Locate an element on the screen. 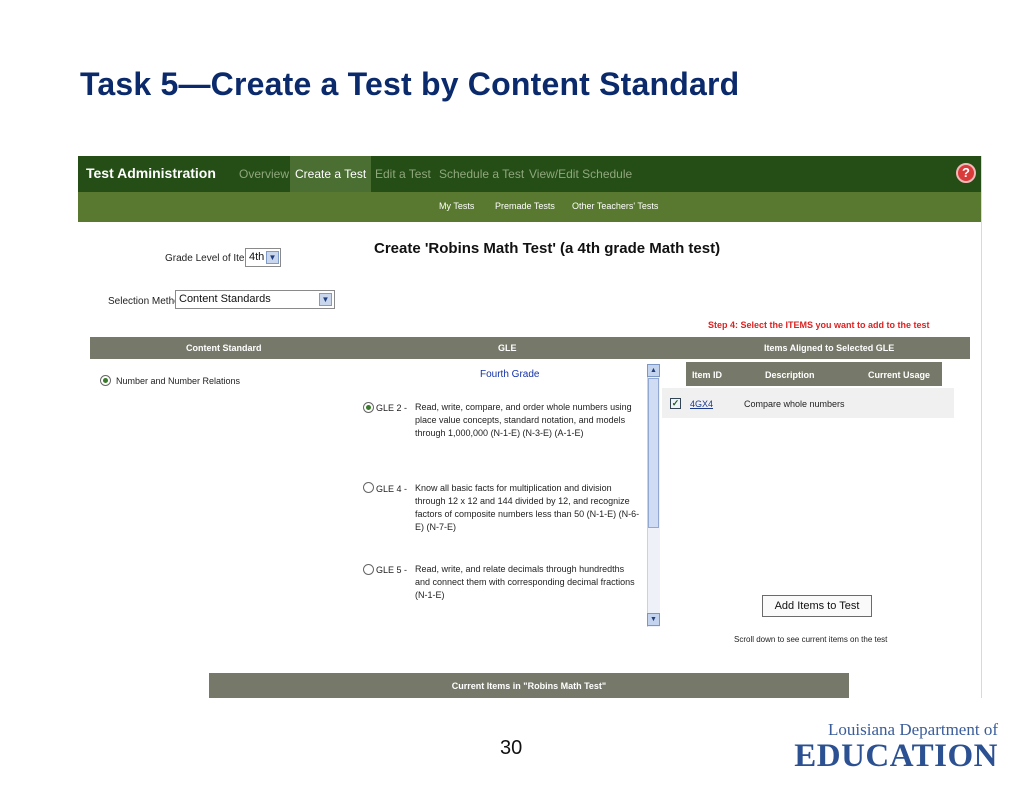  current-items-title: Current Items in "Robins Math Test" is located at coordinates (529, 686).